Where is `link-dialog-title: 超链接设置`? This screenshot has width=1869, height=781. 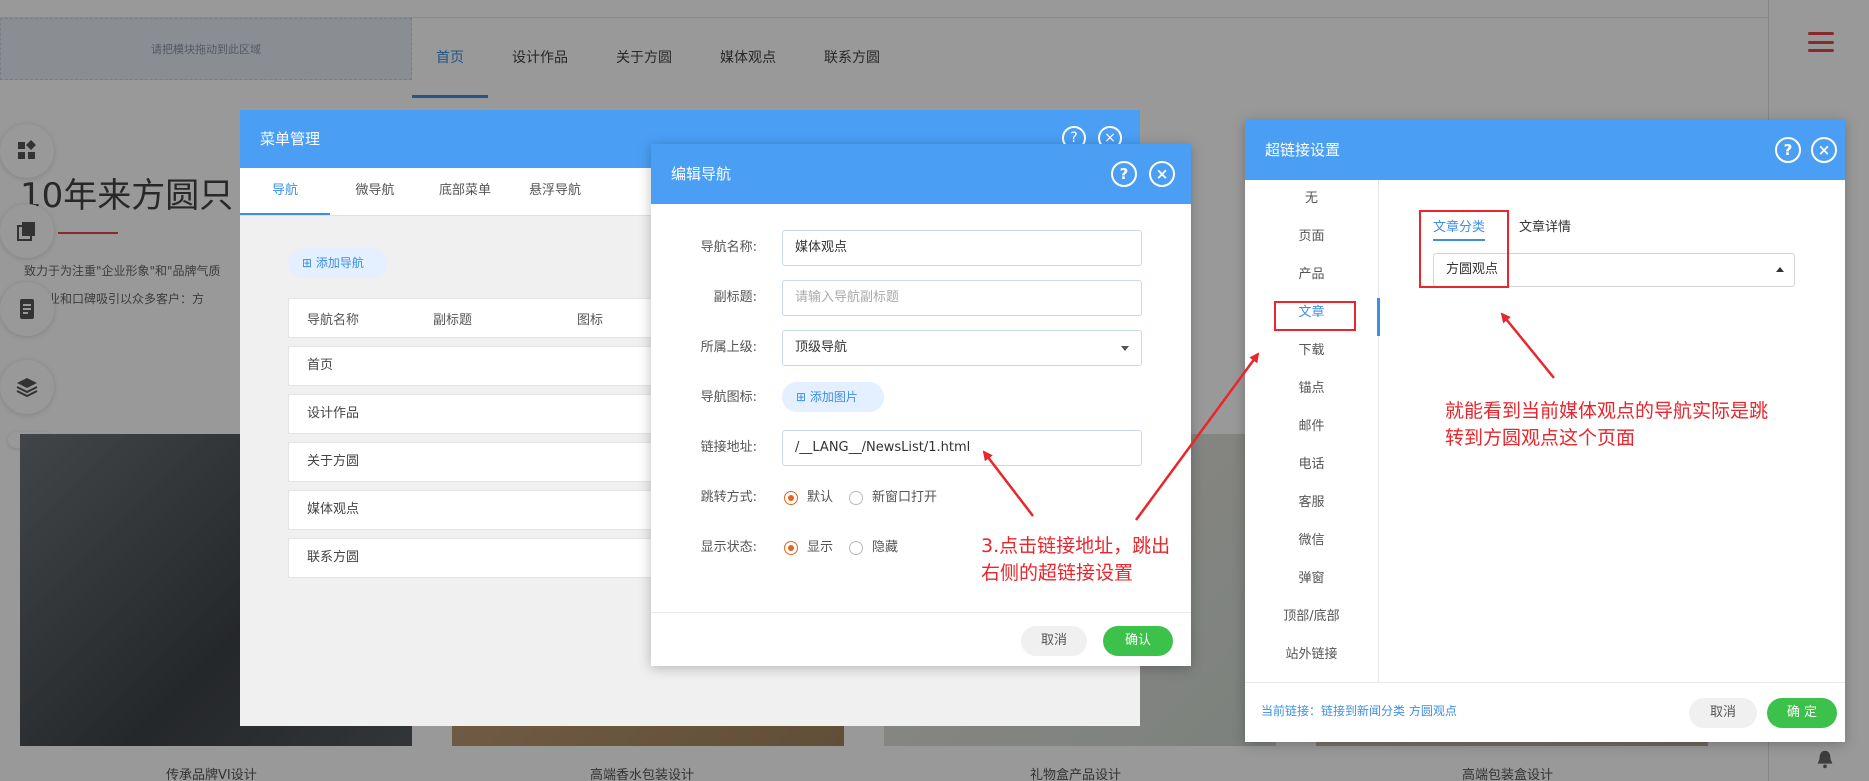 link-dialog-title: 超链接设置 is located at coordinates (1303, 150).